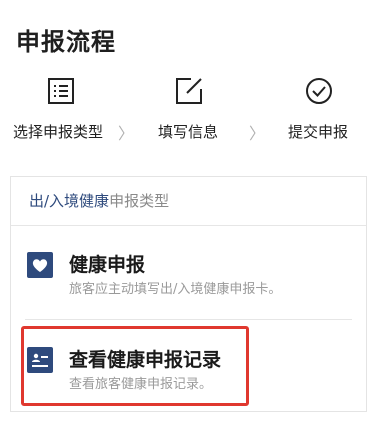  Describe the element at coordinates (40, 265) in the screenshot. I see `heart-icon` at that location.